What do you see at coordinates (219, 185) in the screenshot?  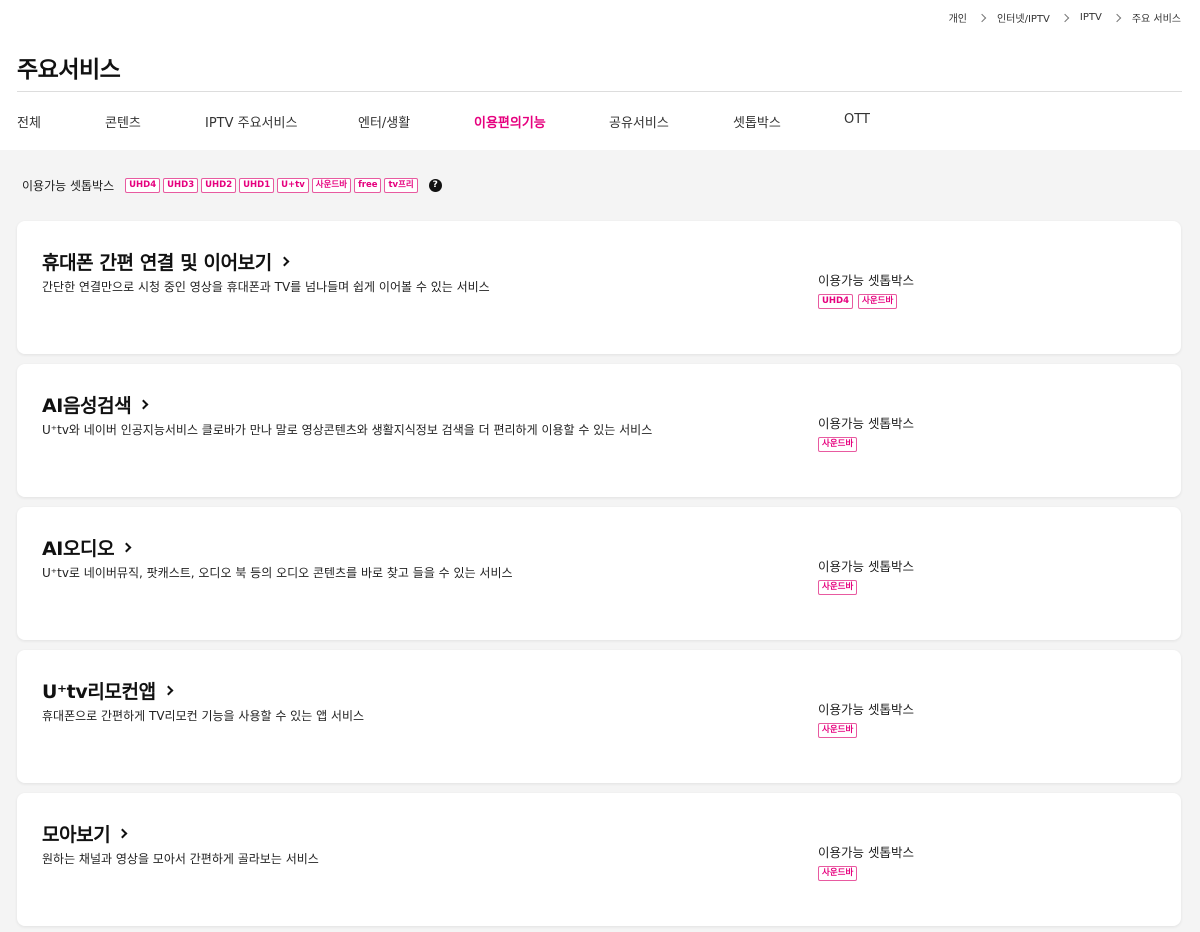 I see `badge-uhd2: UHD2` at bounding box center [219, 185].